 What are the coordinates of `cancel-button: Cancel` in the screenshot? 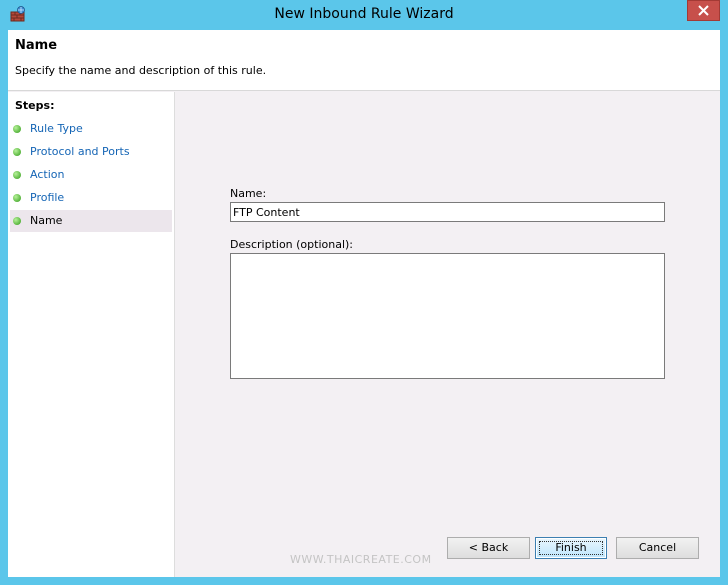 It's located at (657, 548).